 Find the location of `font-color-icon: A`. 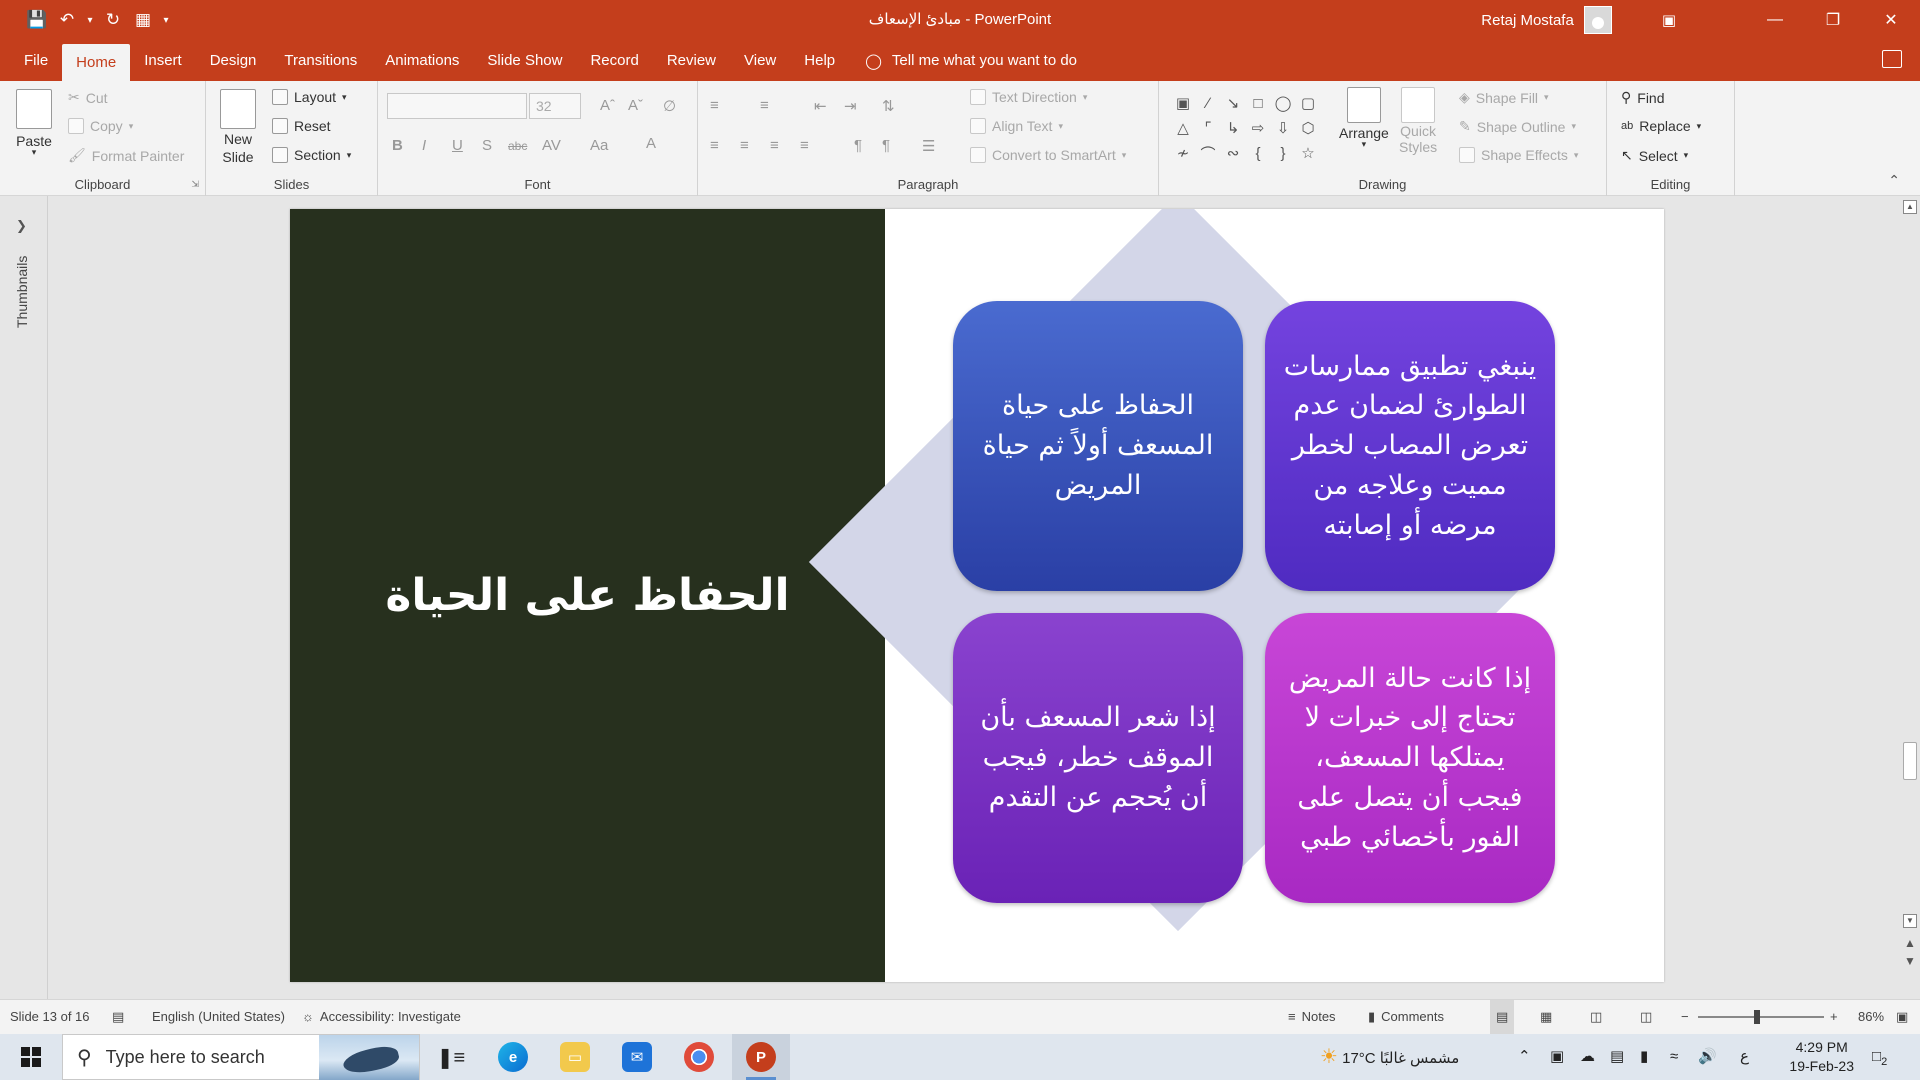

font-color-icon: A is located at coordinates (651, 143).